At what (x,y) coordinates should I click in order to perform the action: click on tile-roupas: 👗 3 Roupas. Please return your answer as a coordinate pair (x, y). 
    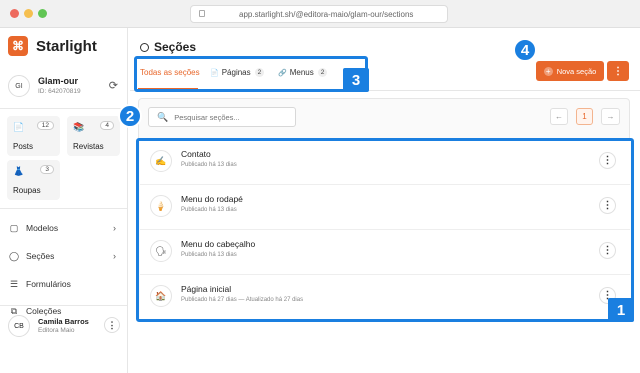
    Looking at the image, I should click on (33, 180).